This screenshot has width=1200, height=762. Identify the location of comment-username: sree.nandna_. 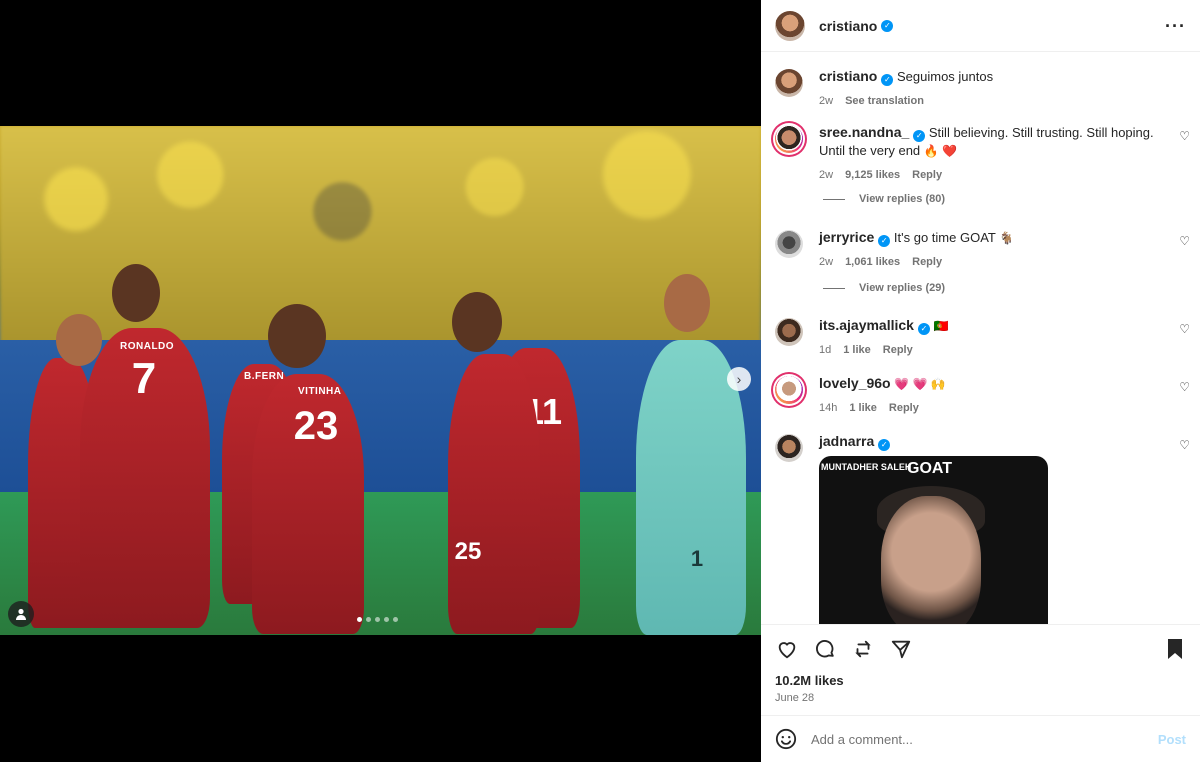
(864, 132).